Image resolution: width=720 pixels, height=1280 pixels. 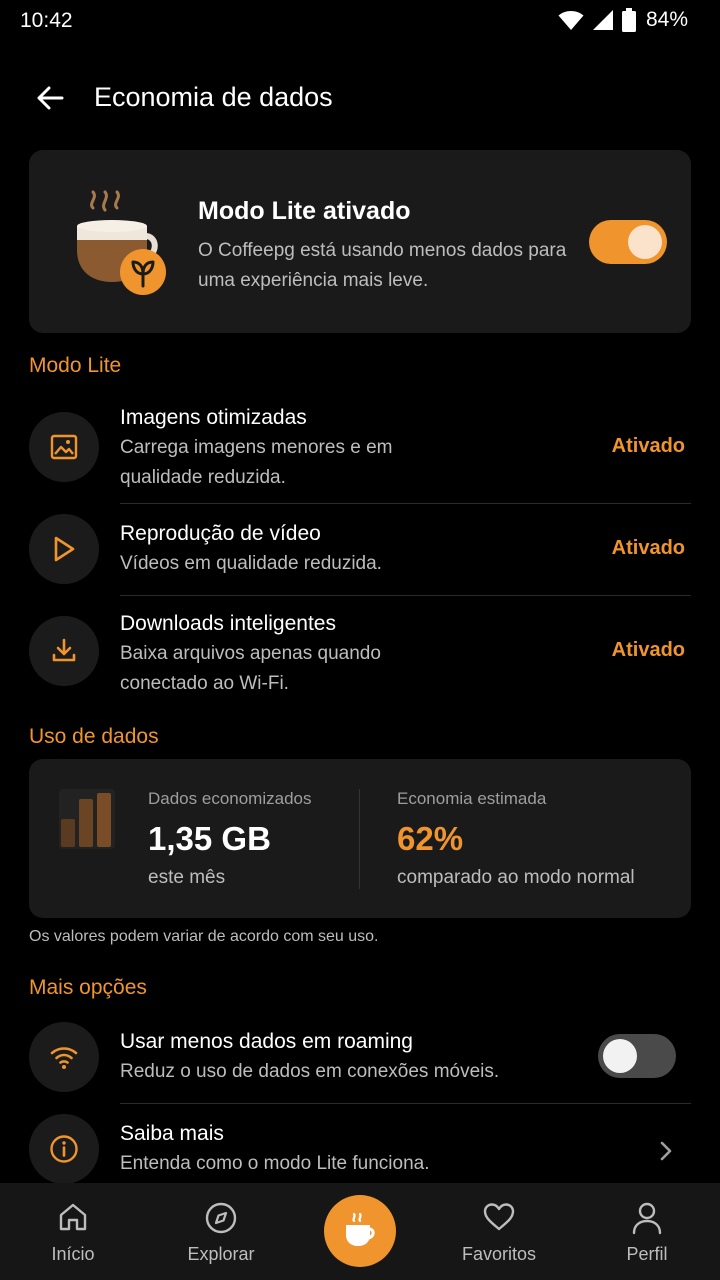 I want to click on nav-profile: Perfil, so click(x=647, y=1231).